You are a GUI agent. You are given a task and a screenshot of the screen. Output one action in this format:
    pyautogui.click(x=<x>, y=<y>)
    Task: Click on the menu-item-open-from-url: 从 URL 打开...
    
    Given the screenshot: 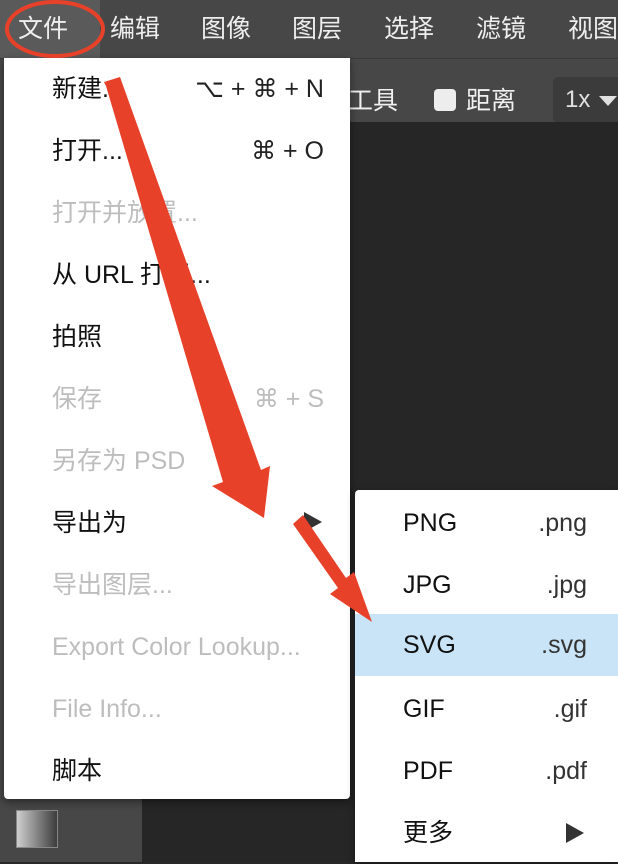 What is the action you would take?
    pyautogui.click(x=177, y=275)
    